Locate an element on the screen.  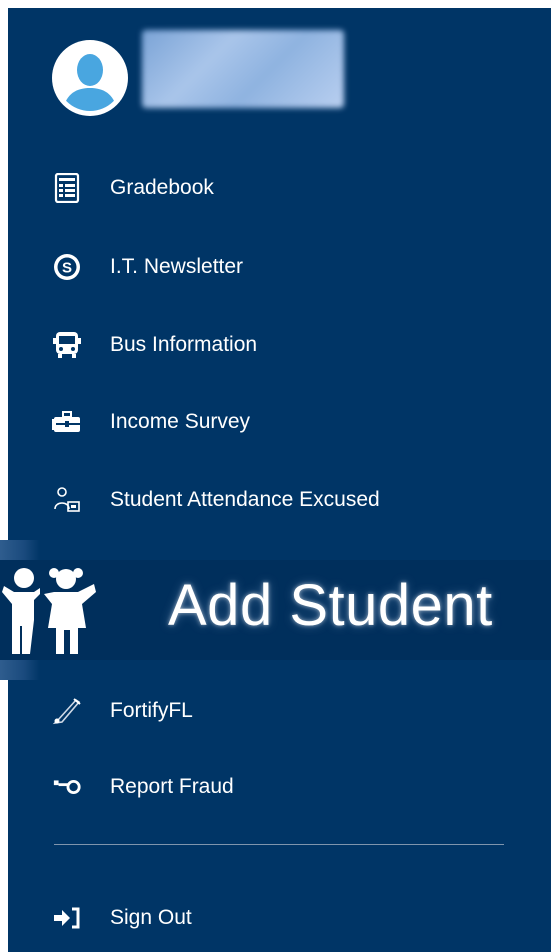
menu-item-label: Gradebook is located at coordinates (162, 187).